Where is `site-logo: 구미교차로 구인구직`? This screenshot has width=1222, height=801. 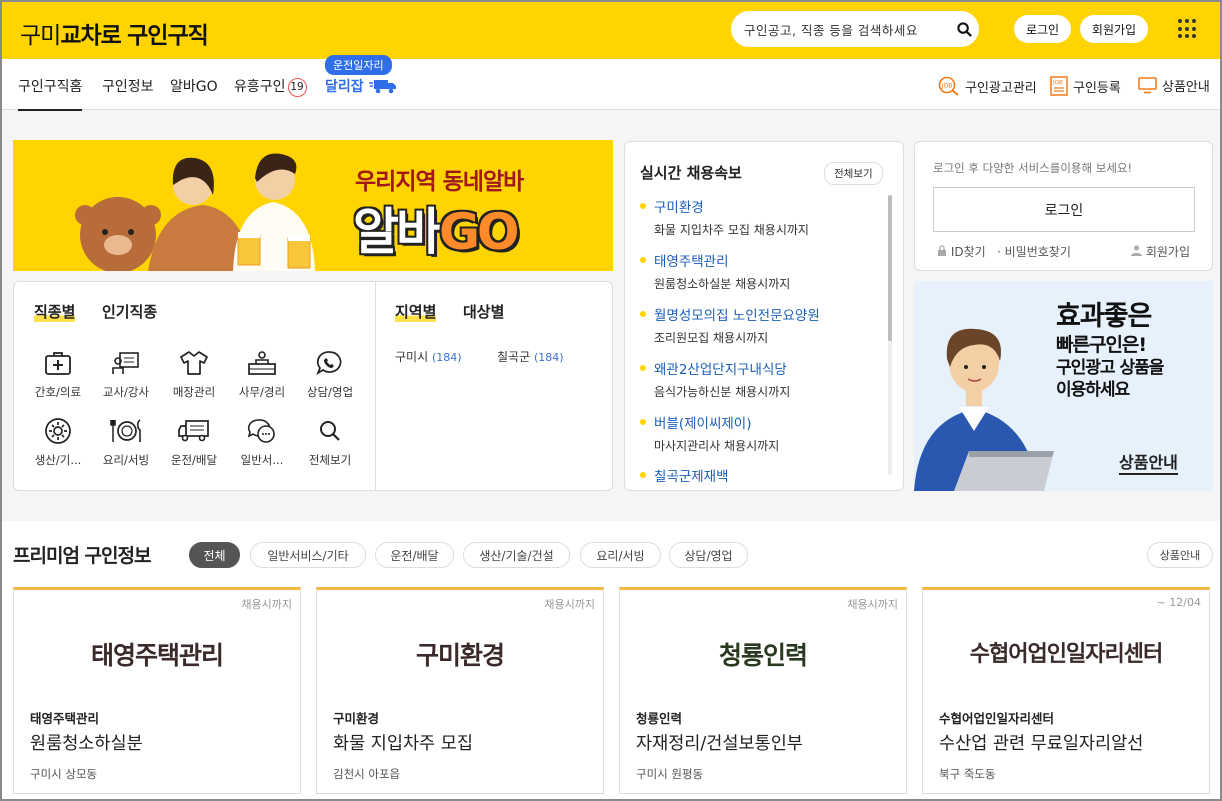
site-logo: 구미교차로 구인구직 is located at coordinates (114, 33).